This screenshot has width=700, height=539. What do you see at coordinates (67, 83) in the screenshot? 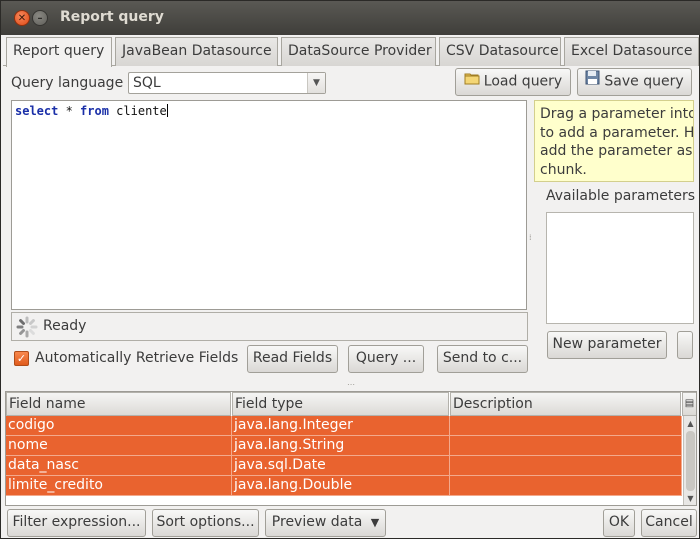
I see `query-language-label: Query language` at bounding box center [67, 83].